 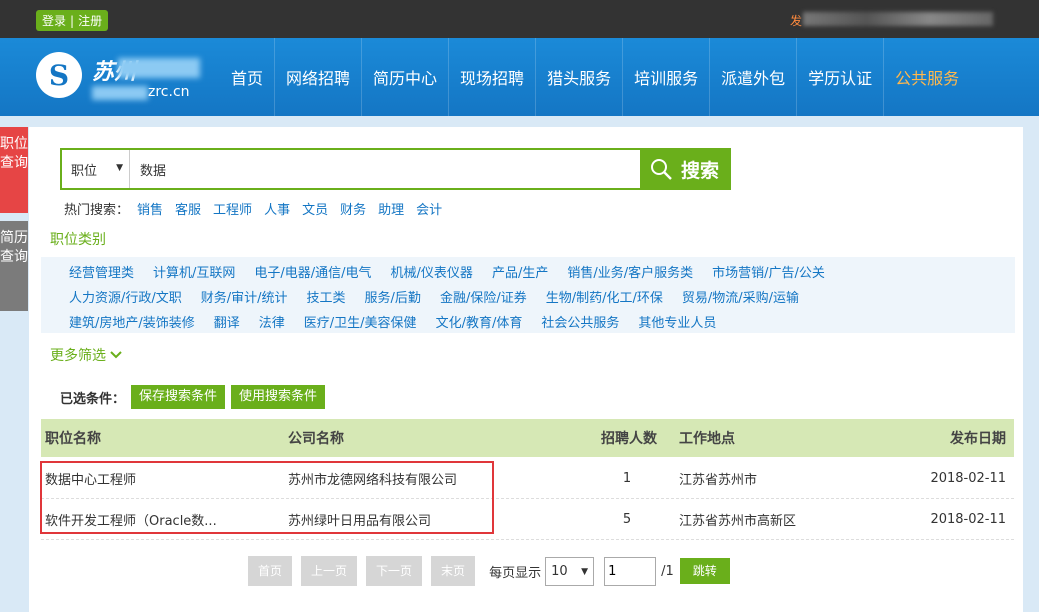 I want to click on nav-online-recruit: 网络招聘, so click(x=317, y=77).